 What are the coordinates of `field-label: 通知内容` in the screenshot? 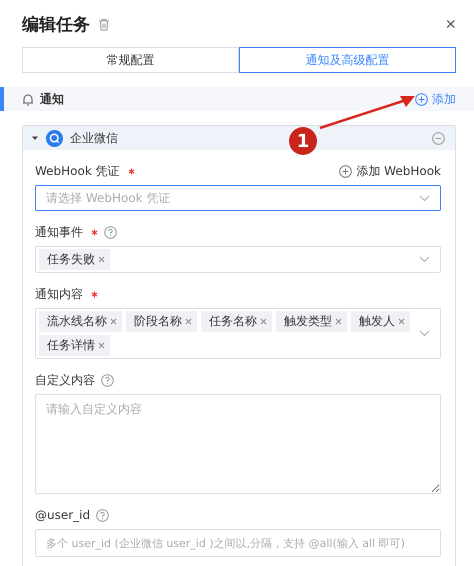 It's located at (59, 294).